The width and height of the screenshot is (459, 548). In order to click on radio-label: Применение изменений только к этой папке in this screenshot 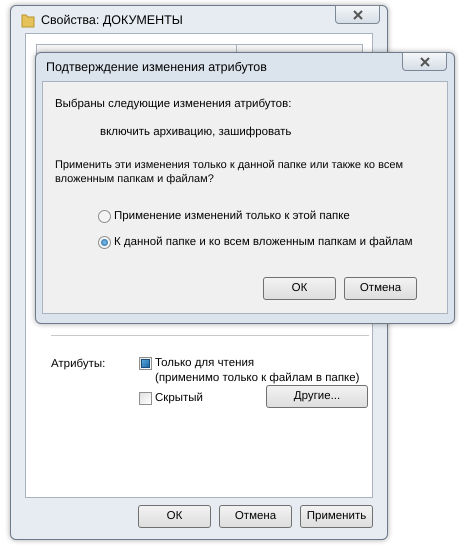, I will do `click(232, 216)`.